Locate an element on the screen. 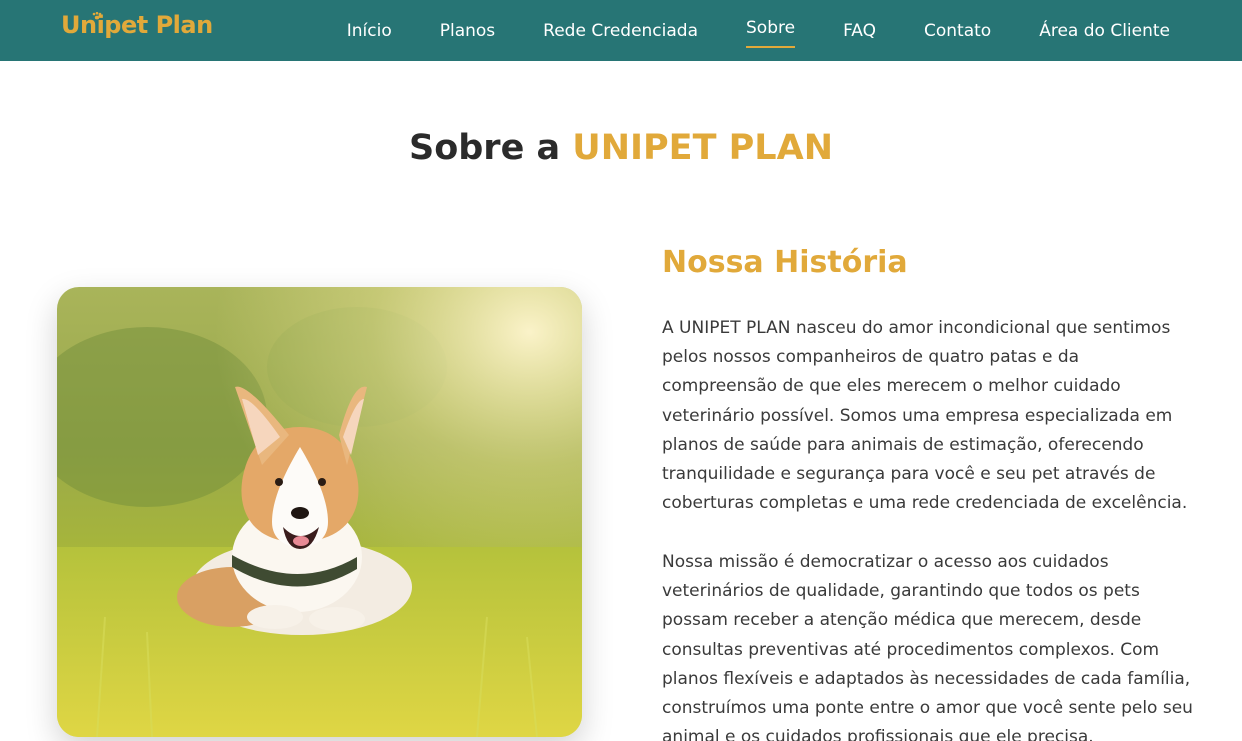 This screenshot has height=741, width=1242. logo-text: Unipet Plan is located at coordinates (137, 25).